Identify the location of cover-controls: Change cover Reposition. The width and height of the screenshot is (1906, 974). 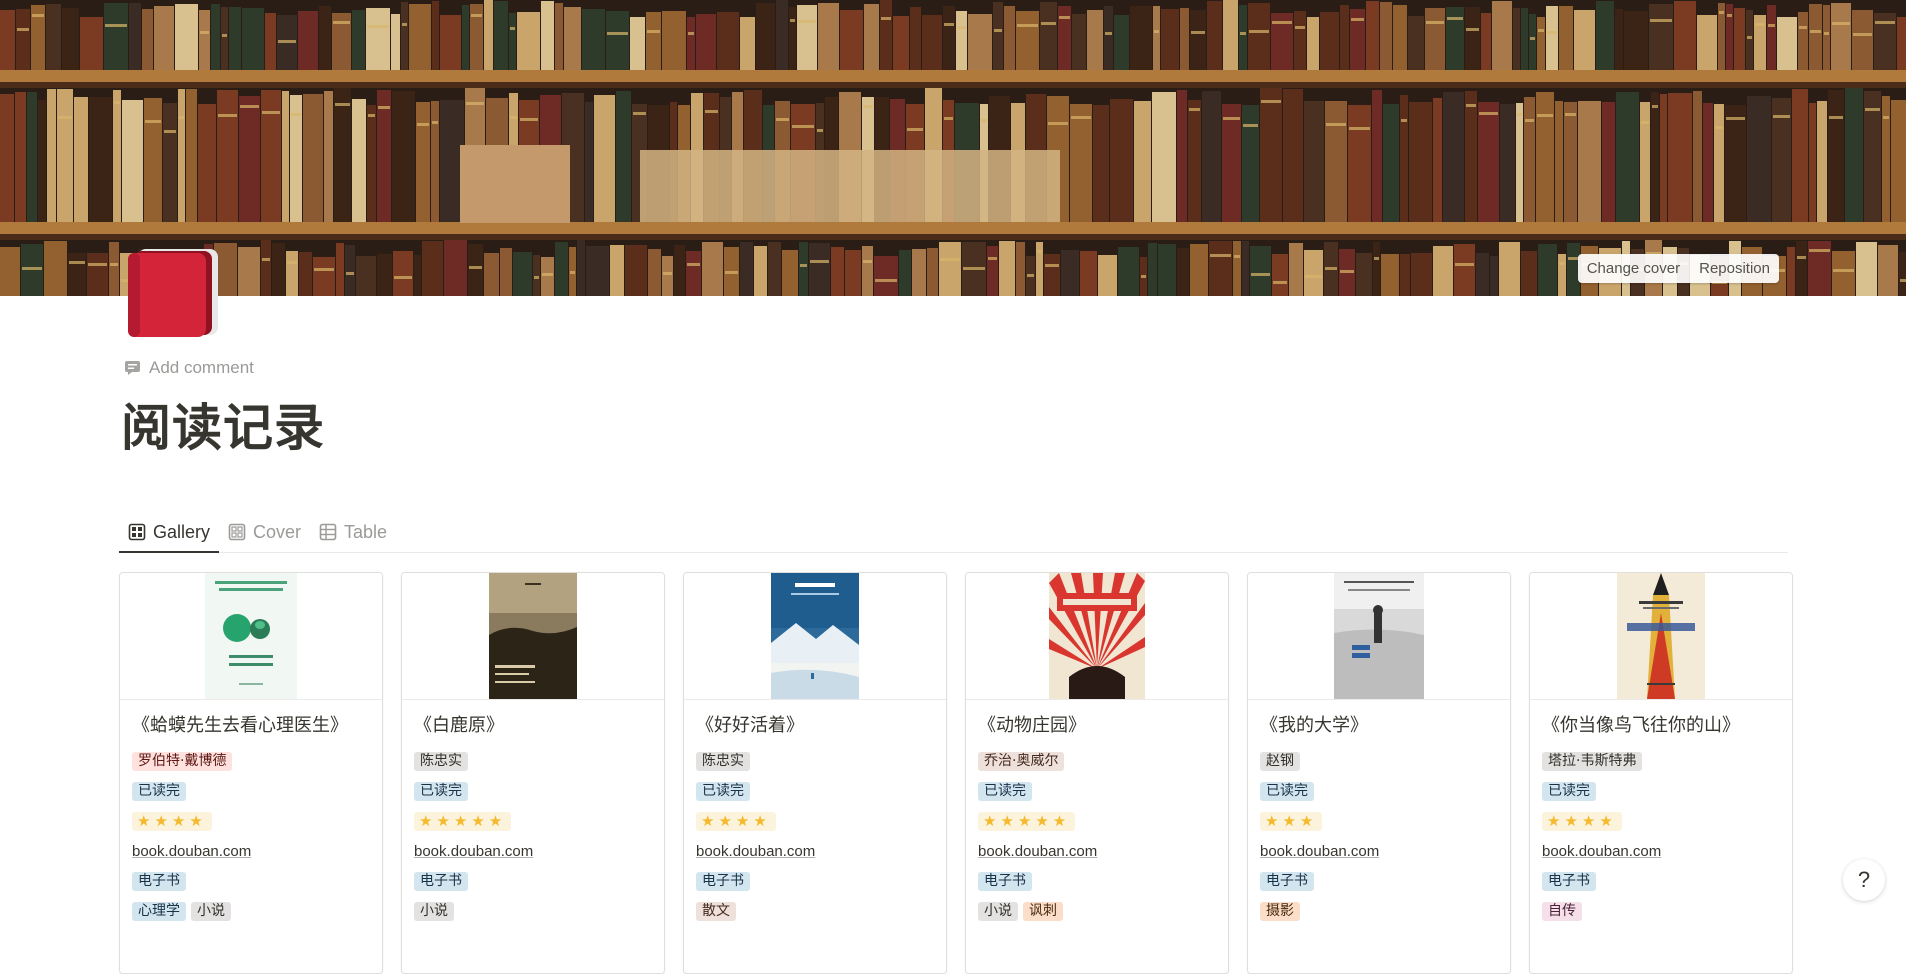
(1678, 268).